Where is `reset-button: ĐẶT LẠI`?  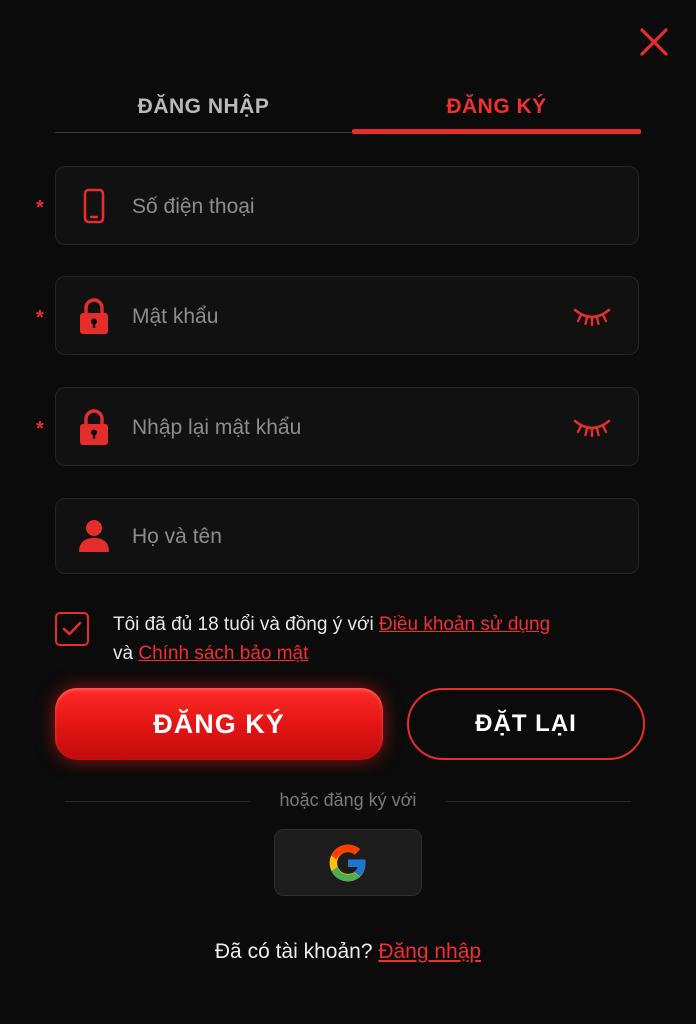
reset-button: ĐẶT LẠI is located at coordinates (526, 724).